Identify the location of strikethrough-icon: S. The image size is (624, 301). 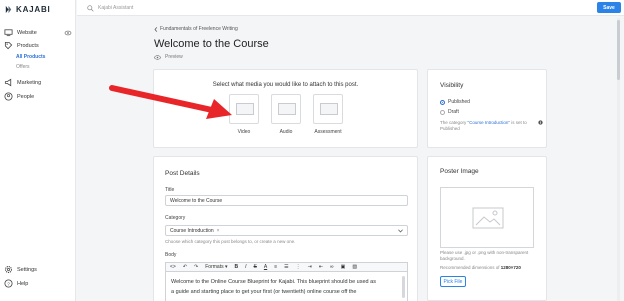
(255, 267).